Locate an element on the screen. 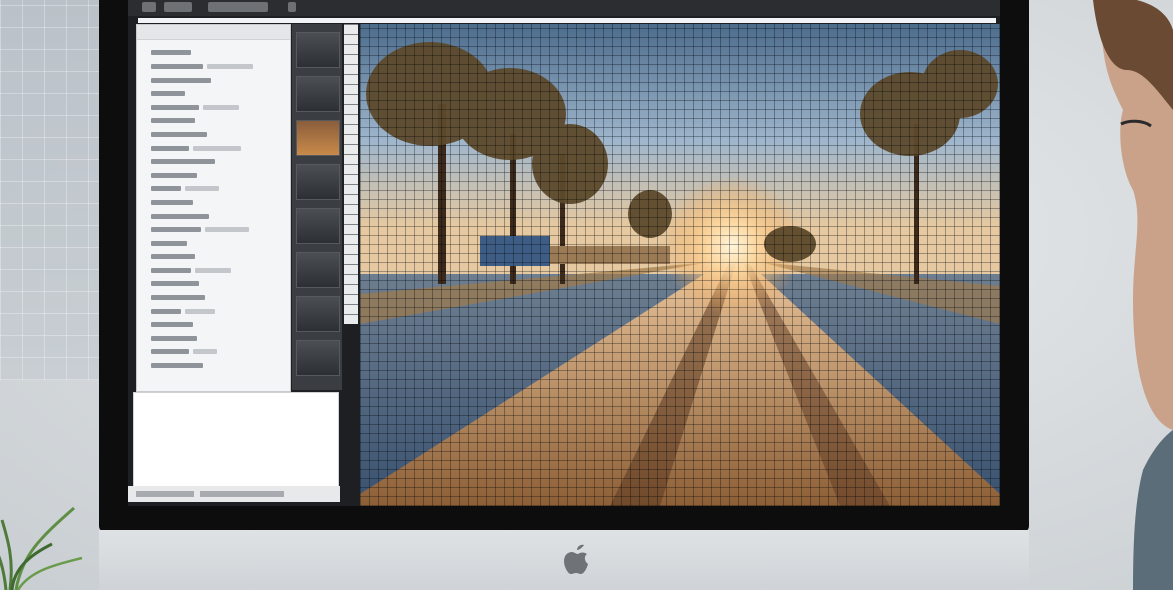 This screenshot has width=1173, height=590. menu-icon is located at coordinates (149, 7).